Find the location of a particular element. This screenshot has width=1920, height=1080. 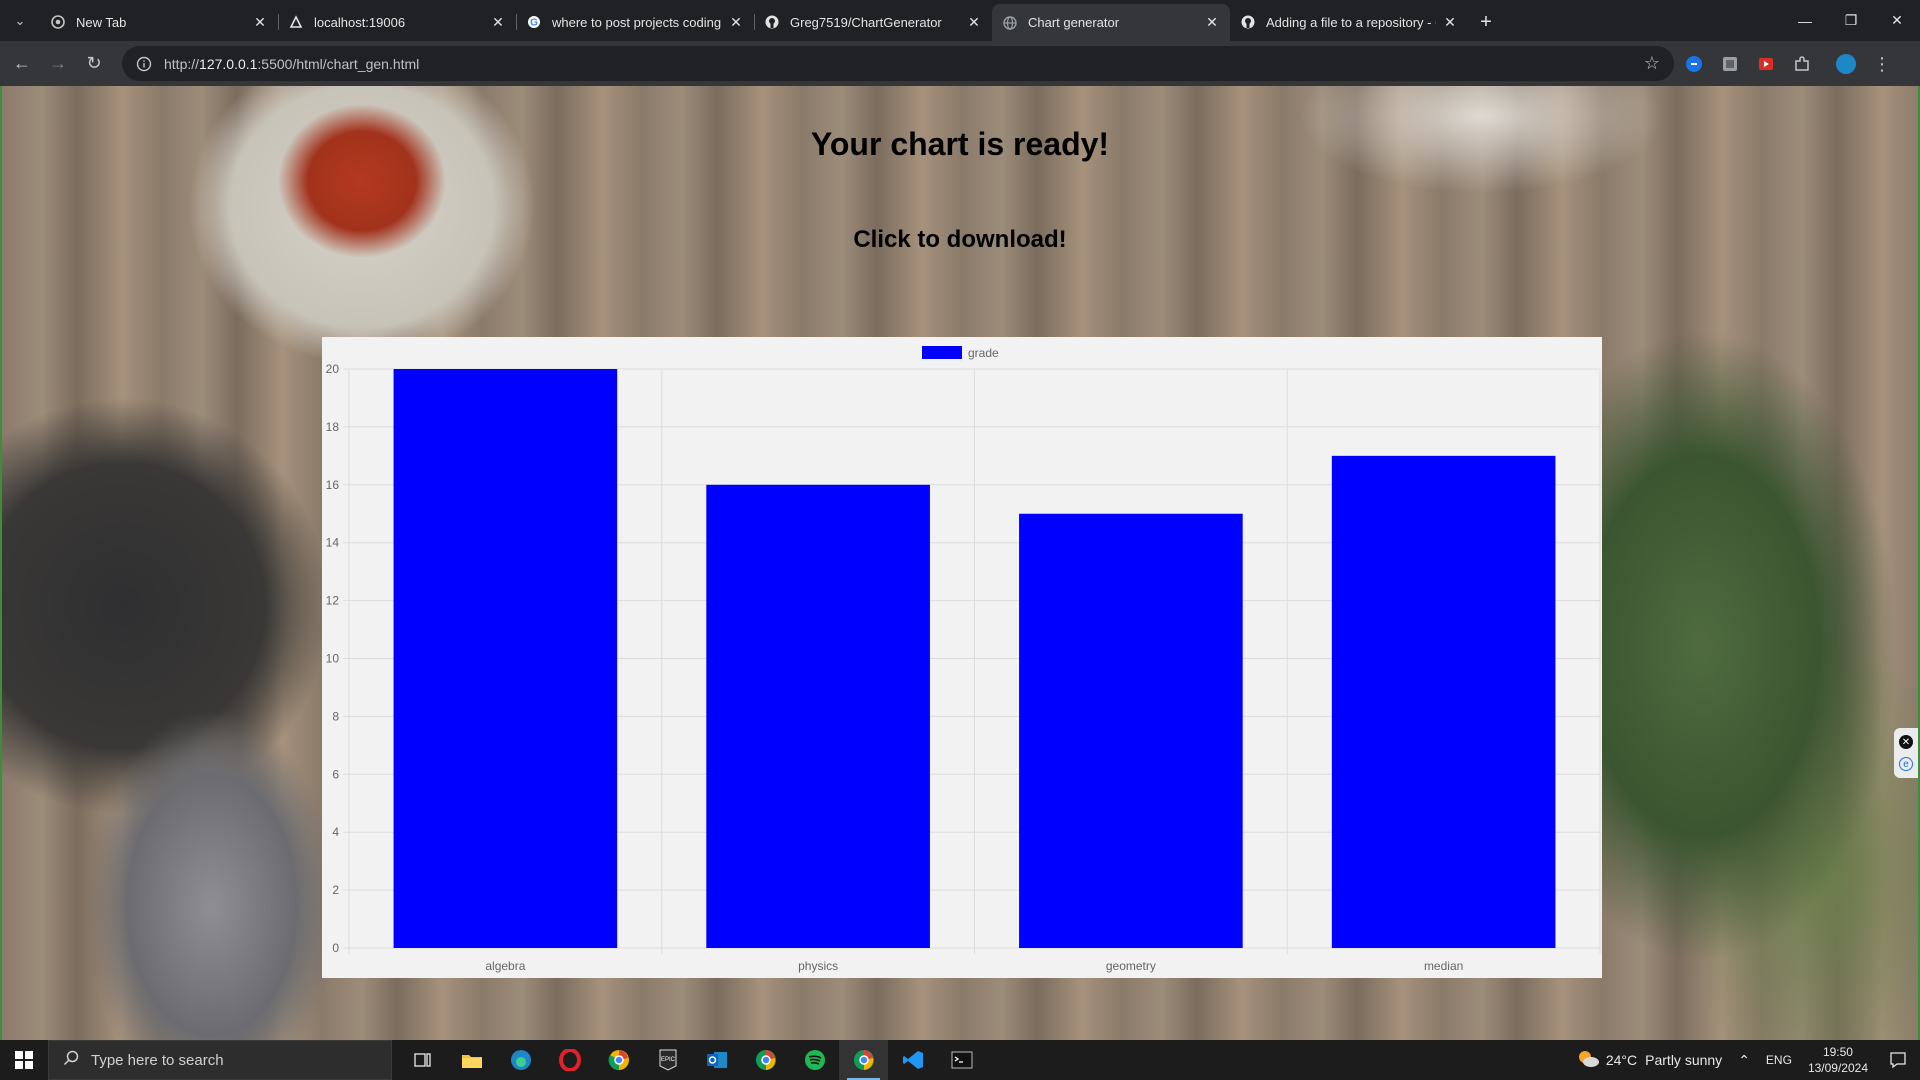

show-hidden-icons-chevron-icon: ⌃ is located at coordinates (1744, 1060).